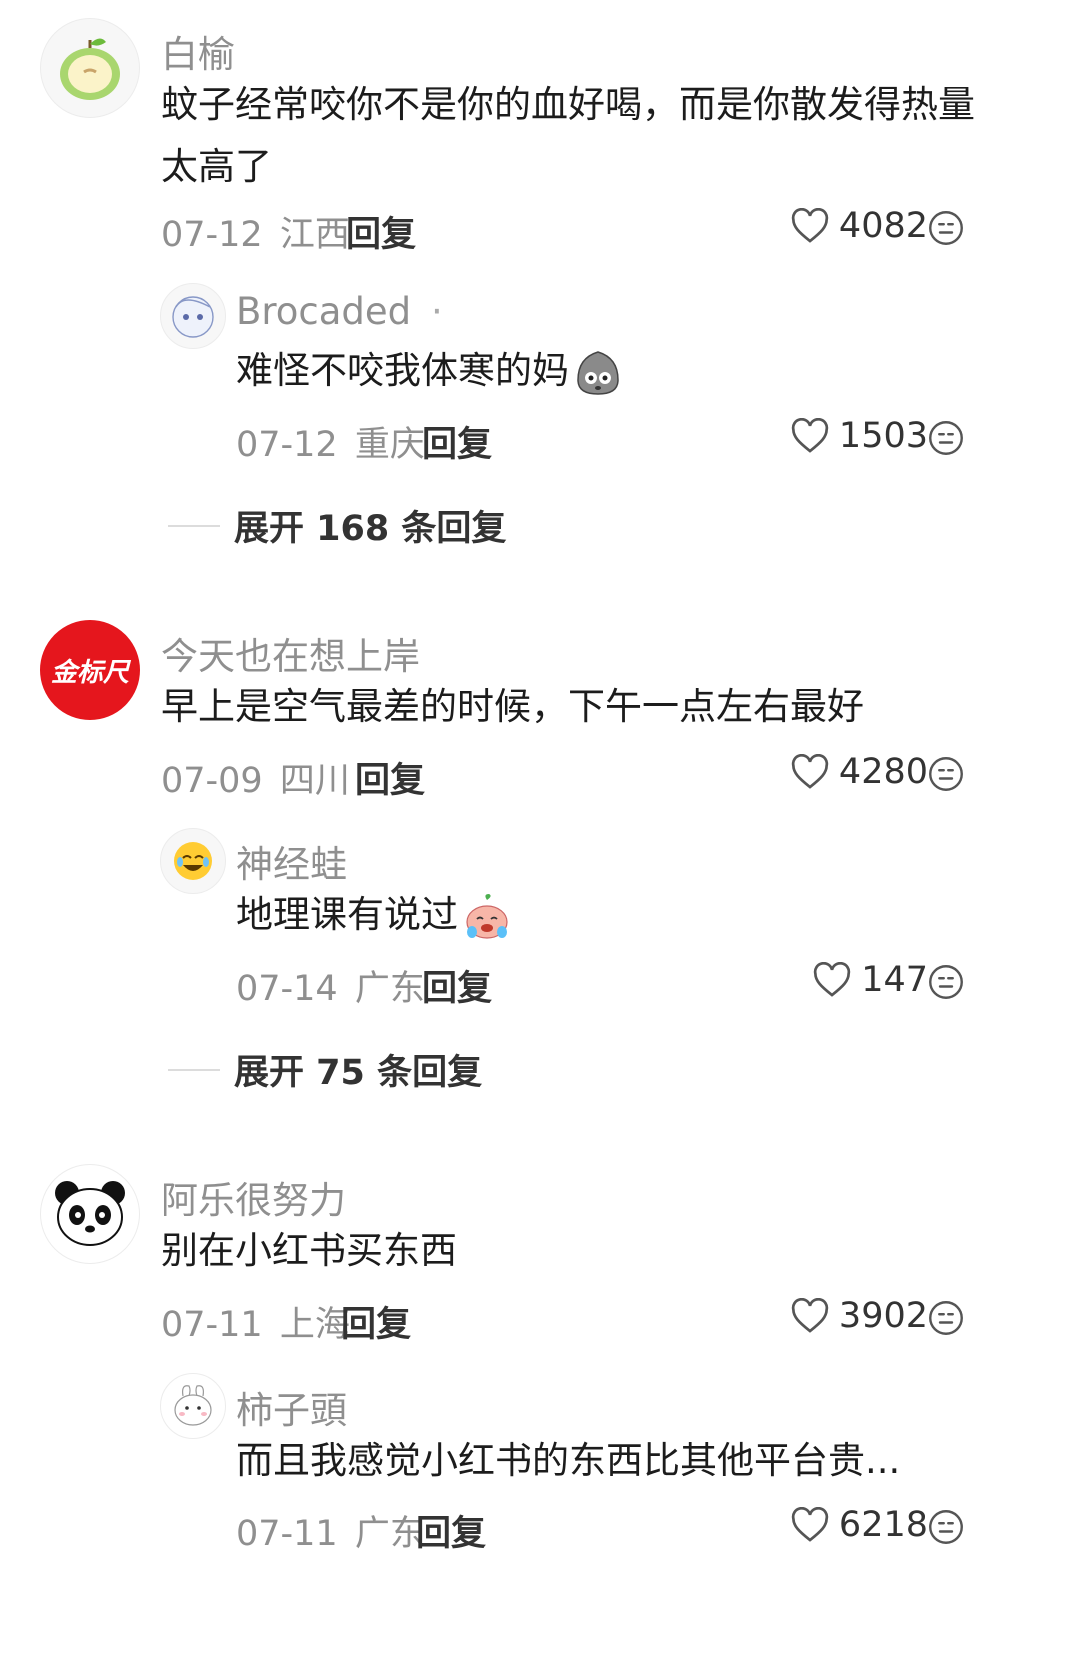 This screenshot has height=1664, width=1080. Describe the element at coordinates (290, 653) in the screenshot. I see `comment-username: 今天也在想上岸` at that location.